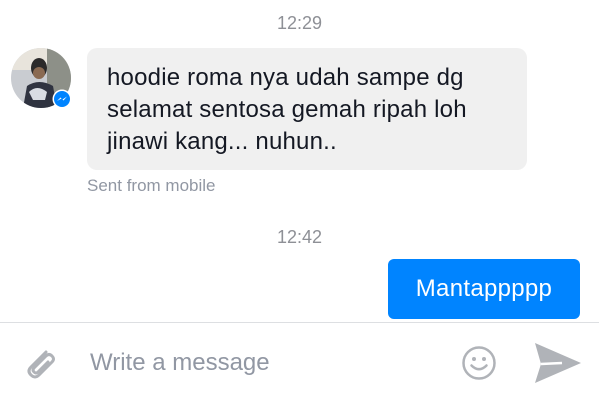  I want to click on avatar, so click(41, 78).